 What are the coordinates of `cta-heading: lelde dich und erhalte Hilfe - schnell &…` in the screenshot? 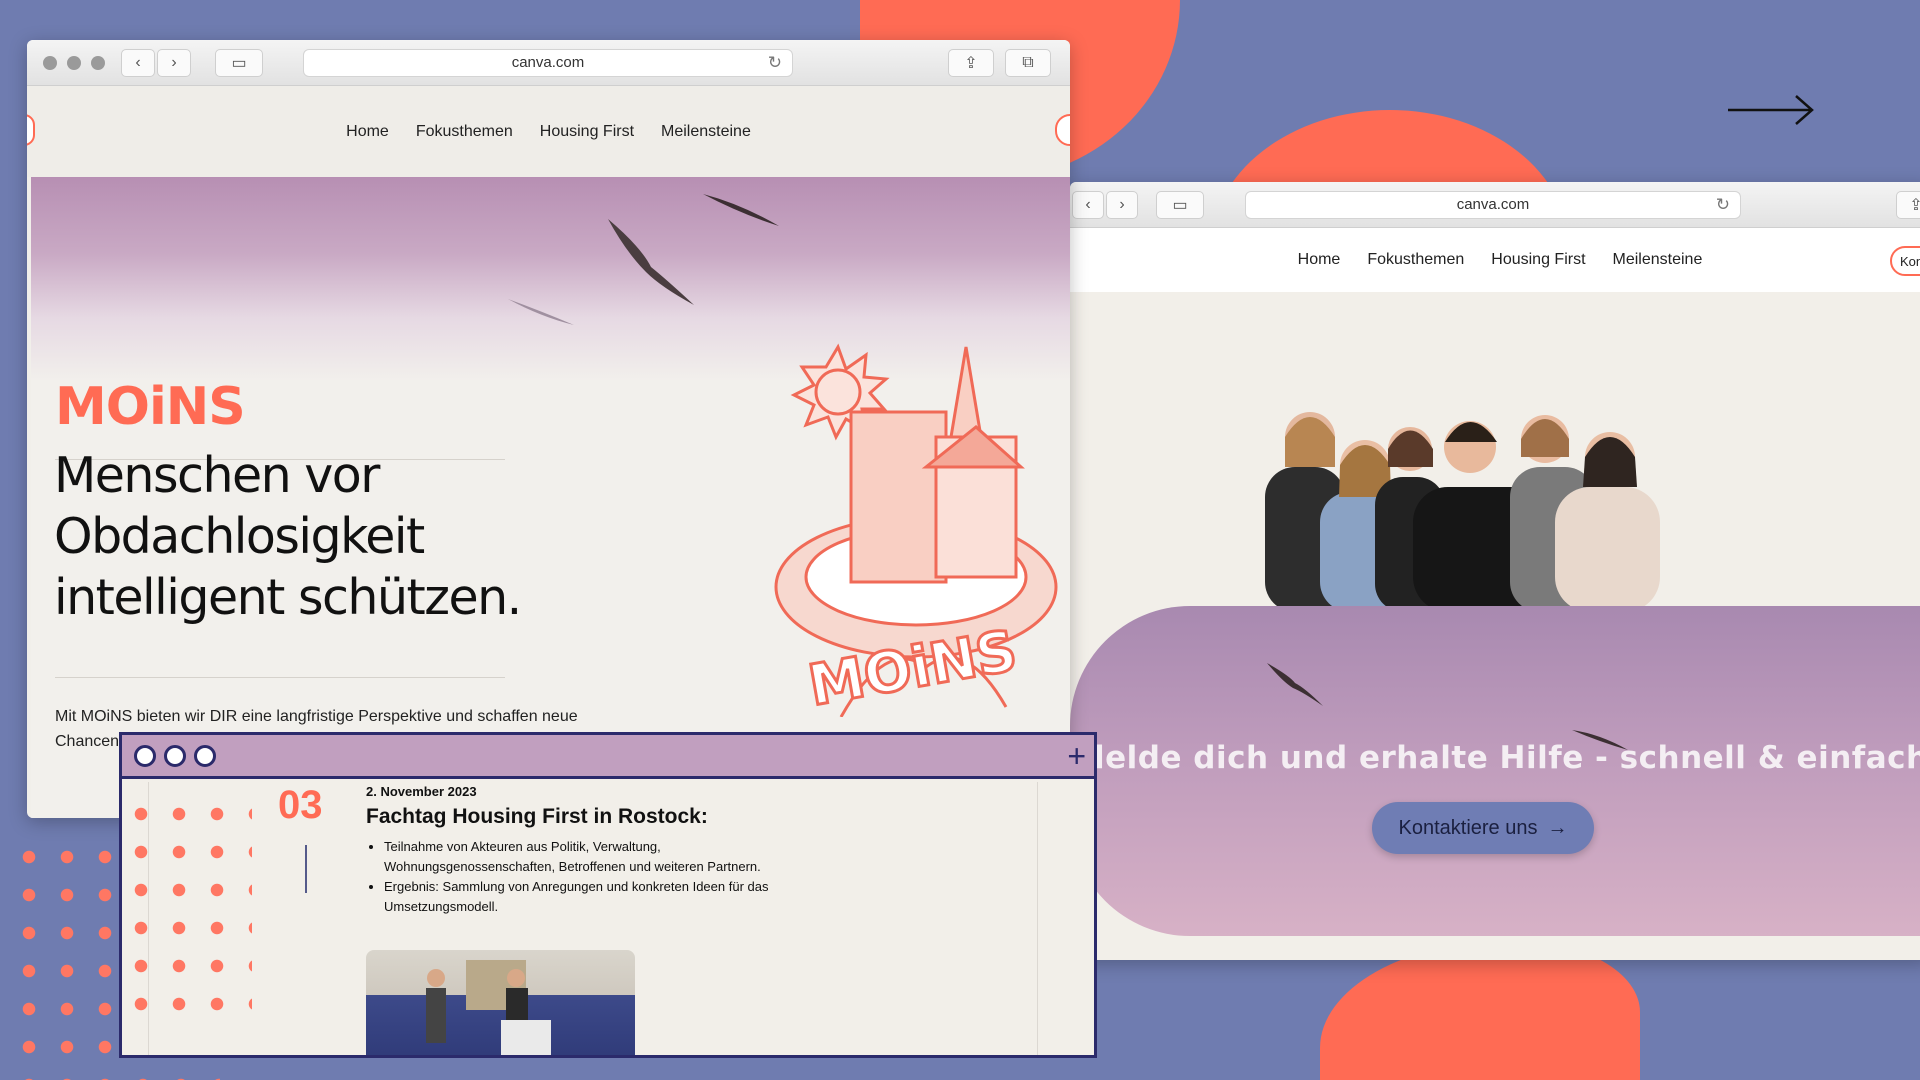 It's located at (1507, 758).